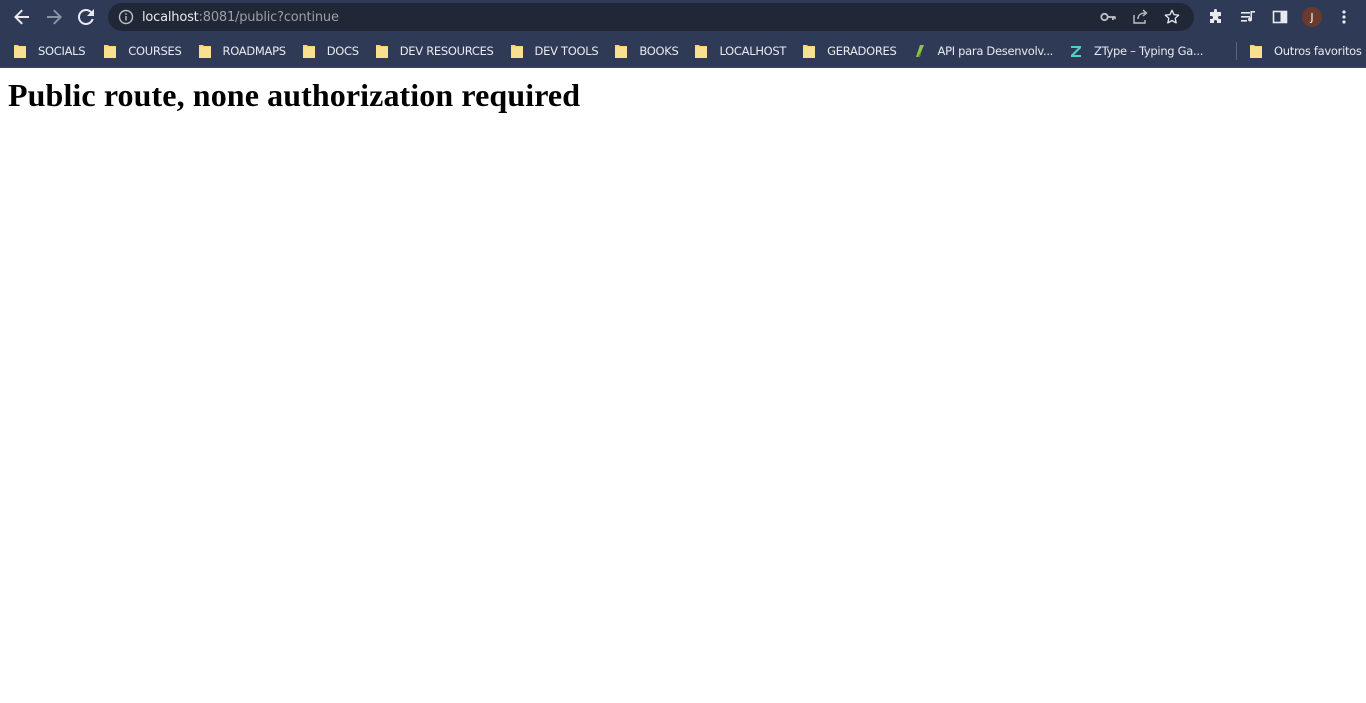 This screenshot has height=703, width=1366. I want to click on bookmark-label: BOOKS, so click(659, 50).